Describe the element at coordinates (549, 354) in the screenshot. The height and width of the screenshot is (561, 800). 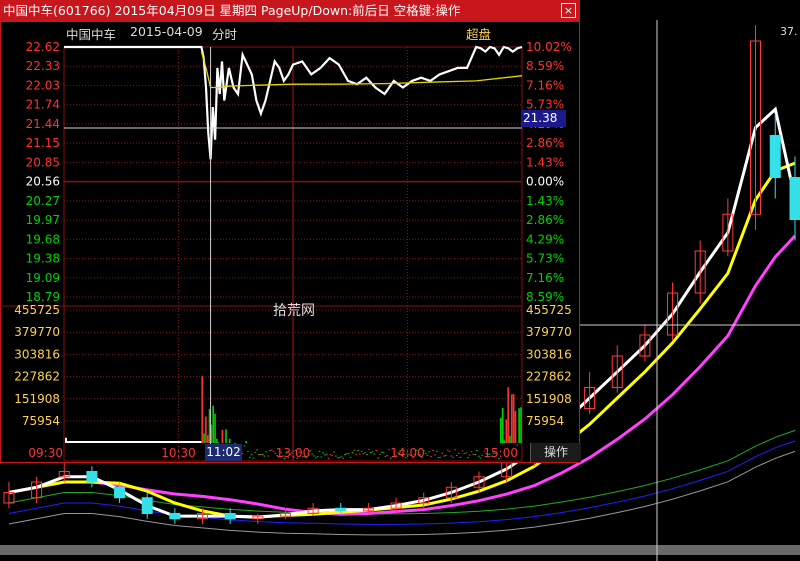
I see `volume-right-tick: 303816` at that location.